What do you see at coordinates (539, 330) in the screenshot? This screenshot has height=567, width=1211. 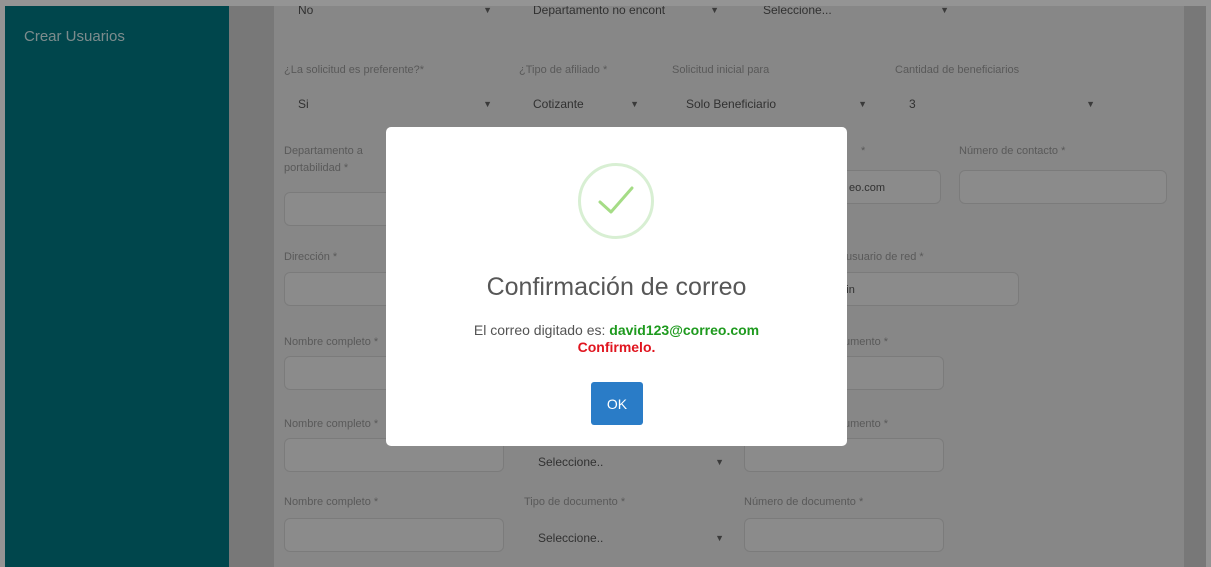 I see `modal-body-prefix: El correo digitado es:` at bounding box center [539, 330].